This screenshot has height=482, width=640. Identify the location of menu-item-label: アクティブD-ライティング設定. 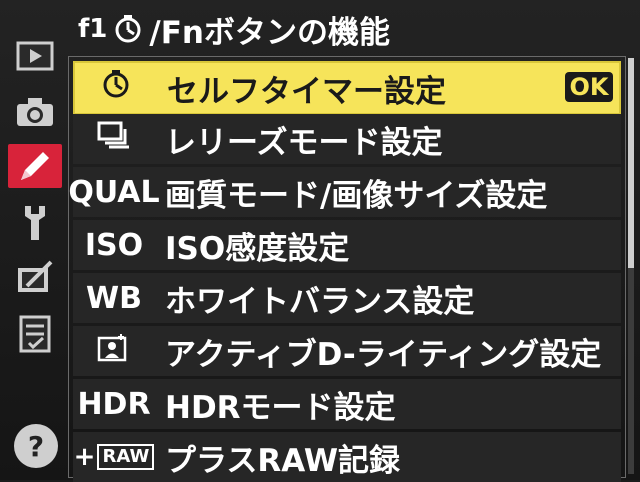
(383, 354).